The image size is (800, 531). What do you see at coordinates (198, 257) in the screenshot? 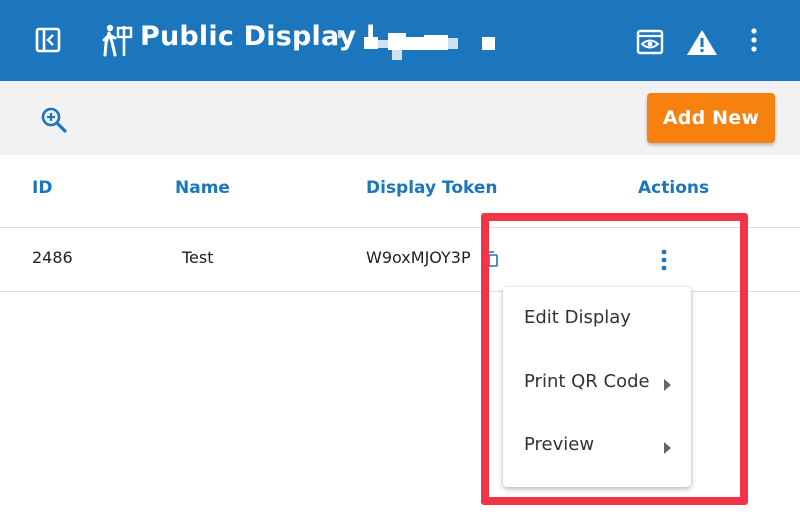
I see `cell-name: Test` at bounding box center [198, 257].